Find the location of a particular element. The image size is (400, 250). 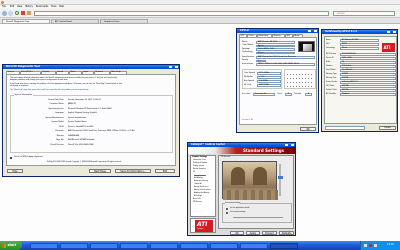

browser-tab: ATI Control Panel is located at coordinates (75, 21).